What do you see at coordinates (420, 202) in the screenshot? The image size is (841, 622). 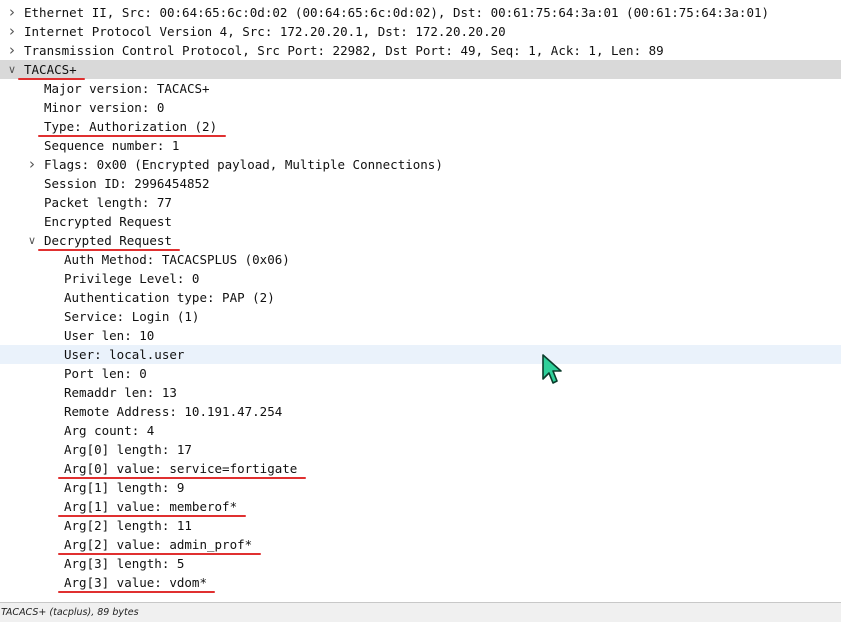 I see `tree-row: Packet length: 77` at bounding box center [420, 202].